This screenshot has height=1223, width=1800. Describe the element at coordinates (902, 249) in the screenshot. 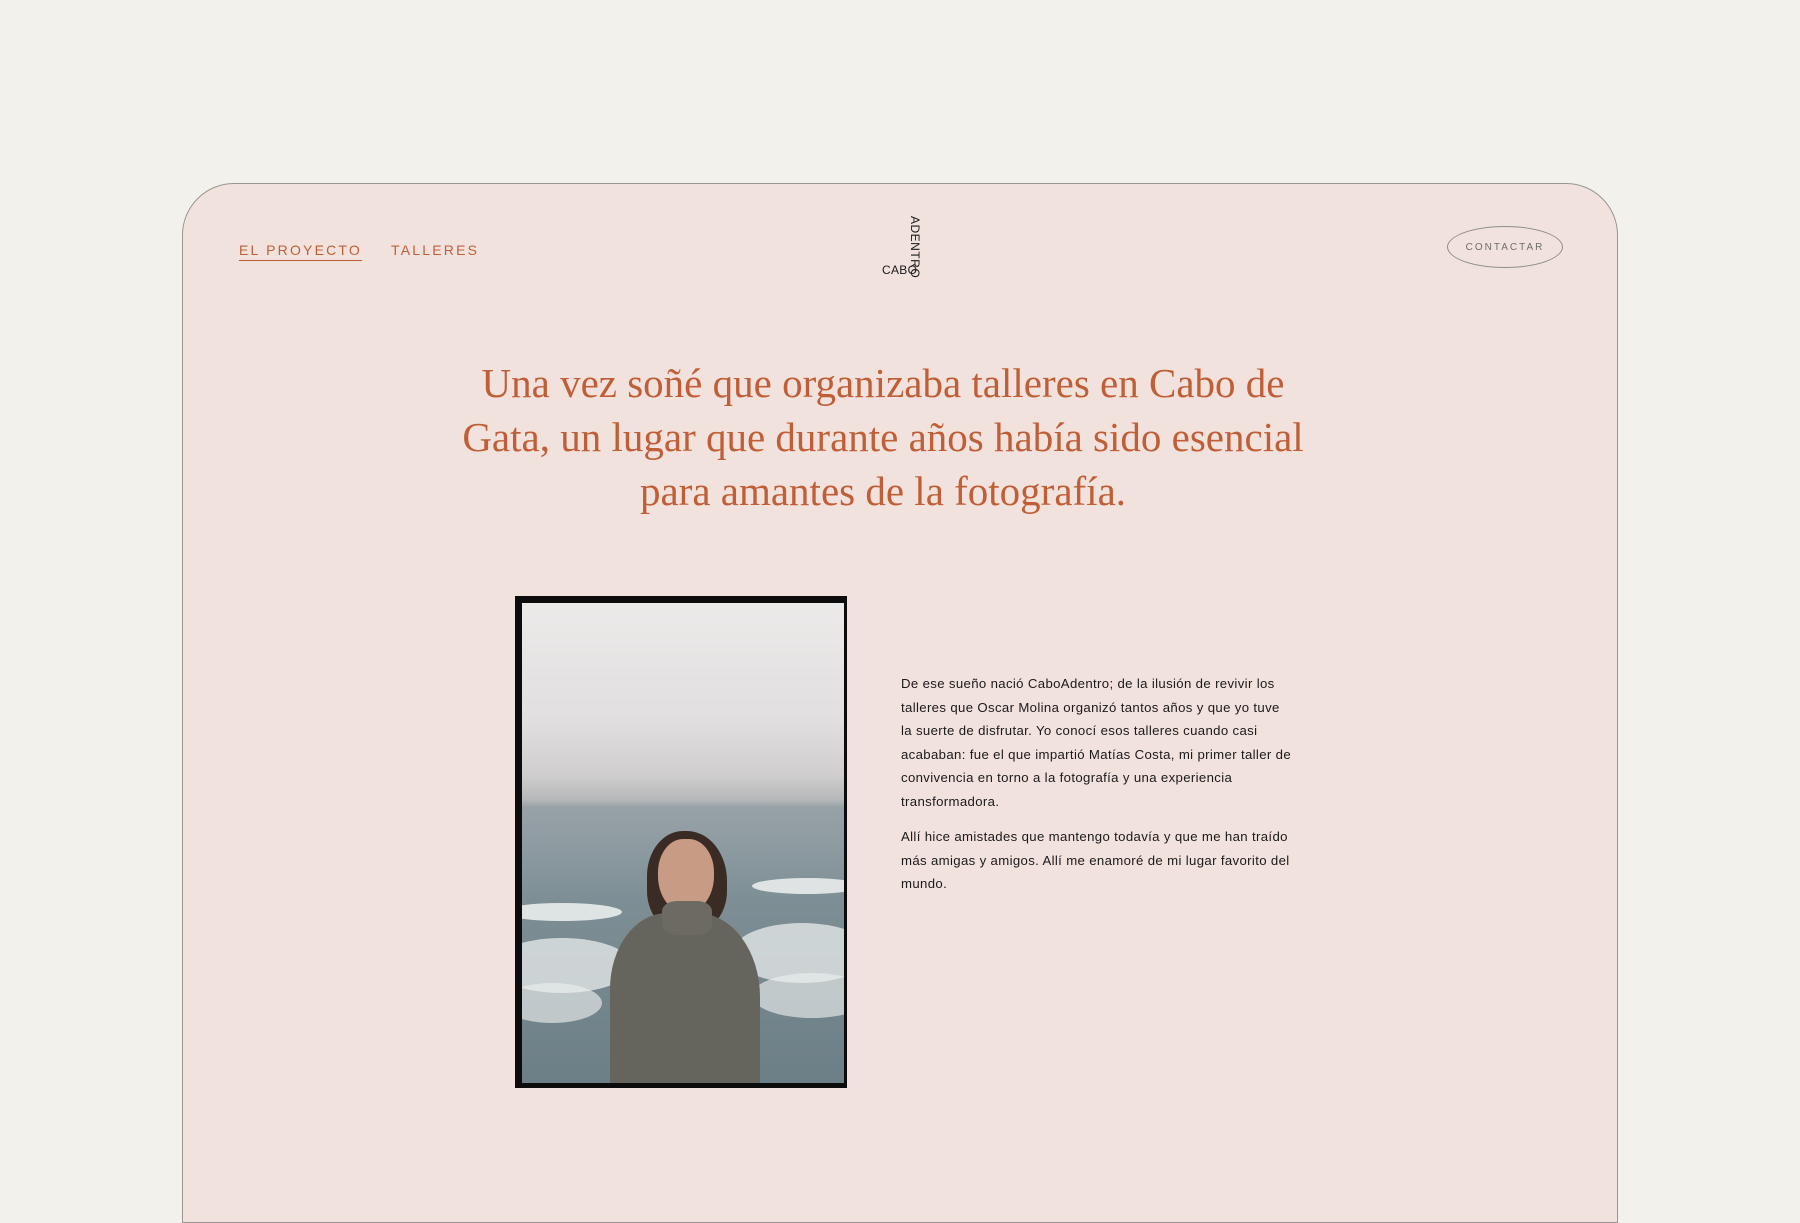

I see `site-logo: ADENTRO CABO` at that location.